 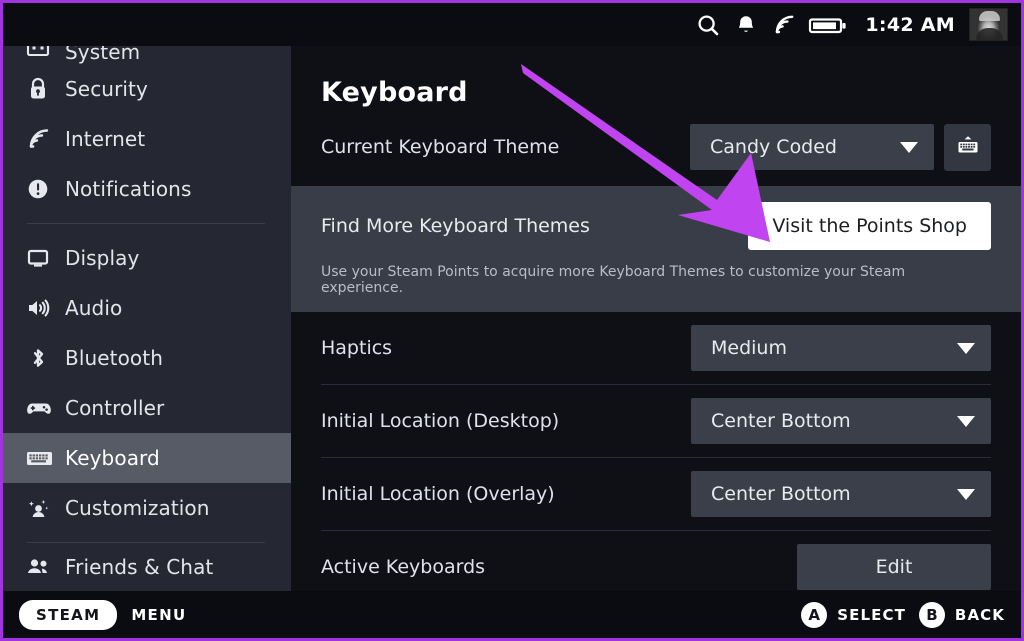 I want to click on initial-location-overlay-row: Initial Location (Overlay) Center Bottom, so click(x=656, y=494).